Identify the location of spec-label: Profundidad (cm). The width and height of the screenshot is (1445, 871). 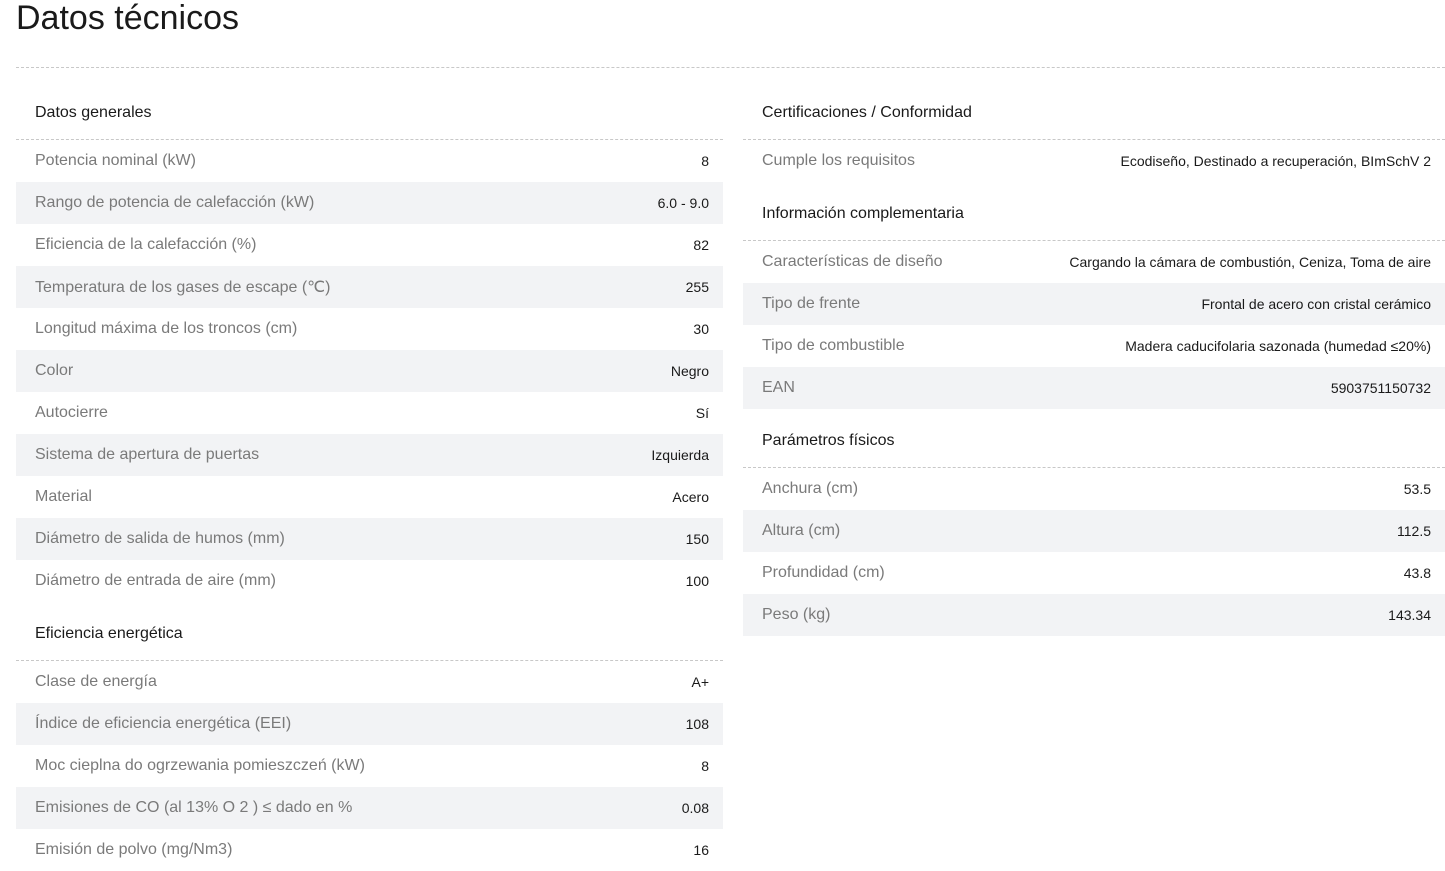
(823, 572).